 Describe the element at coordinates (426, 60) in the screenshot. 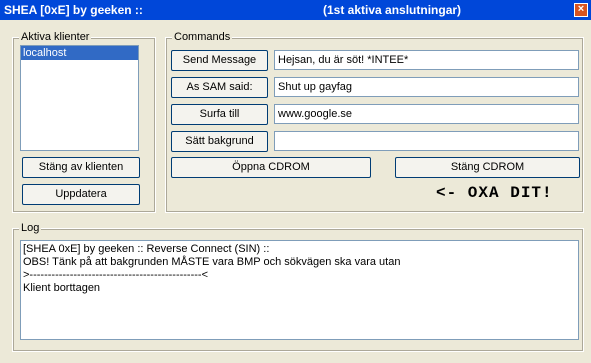

I see `message-input: Hejsan, du är söt! *INTEE*` at that location.